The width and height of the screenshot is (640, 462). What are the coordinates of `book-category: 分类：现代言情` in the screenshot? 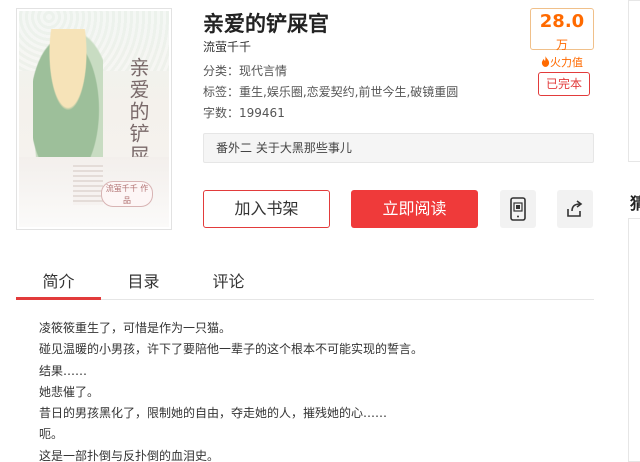 It's located at (245, 71).